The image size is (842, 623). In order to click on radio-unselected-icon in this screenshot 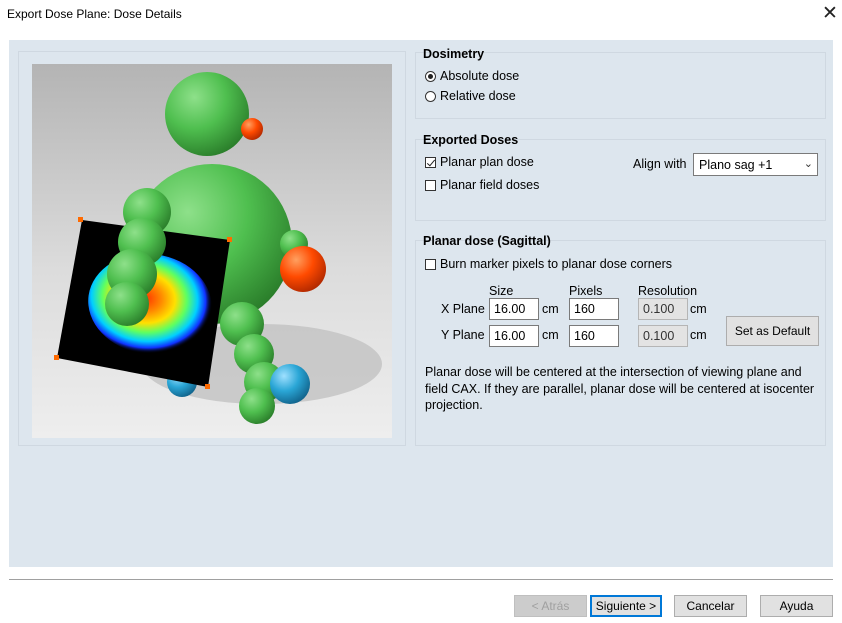, I will do `click(430, 96)`.